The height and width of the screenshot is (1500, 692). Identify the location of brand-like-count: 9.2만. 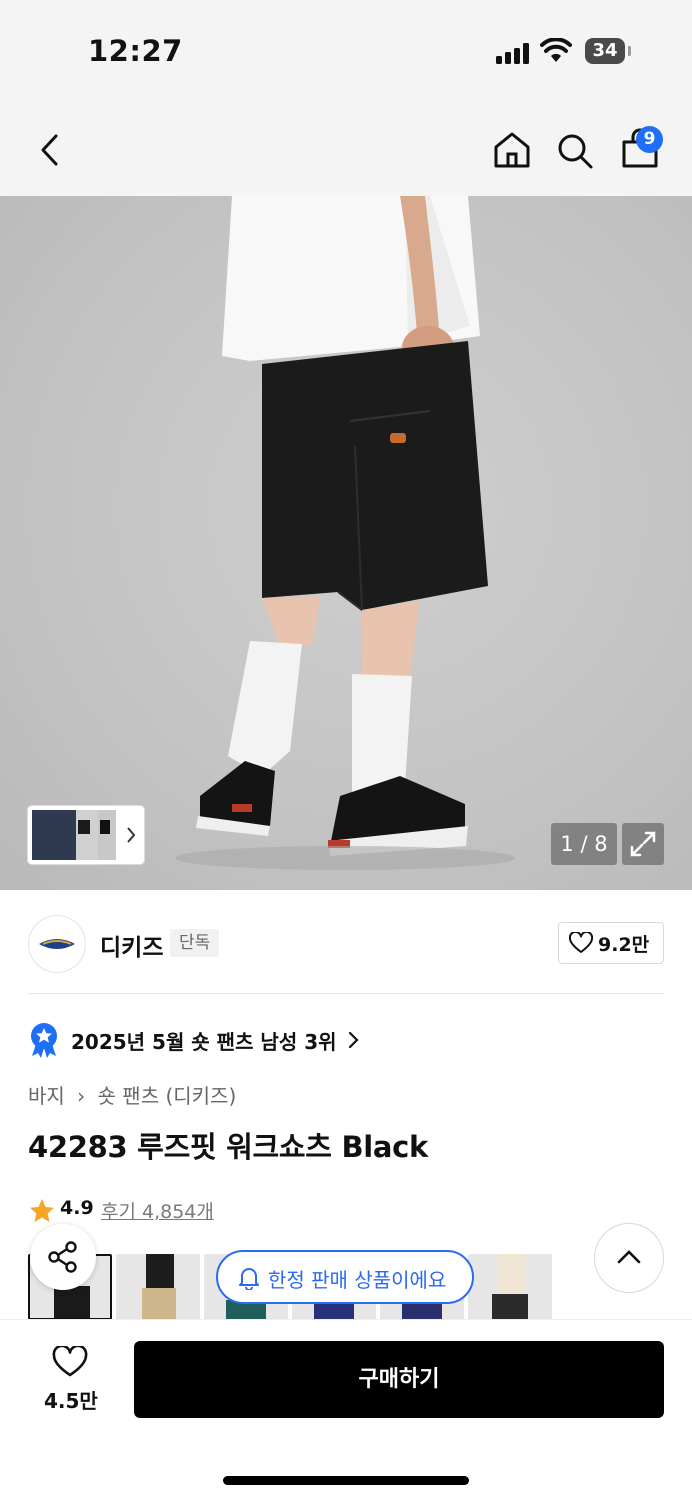
(624, 945).